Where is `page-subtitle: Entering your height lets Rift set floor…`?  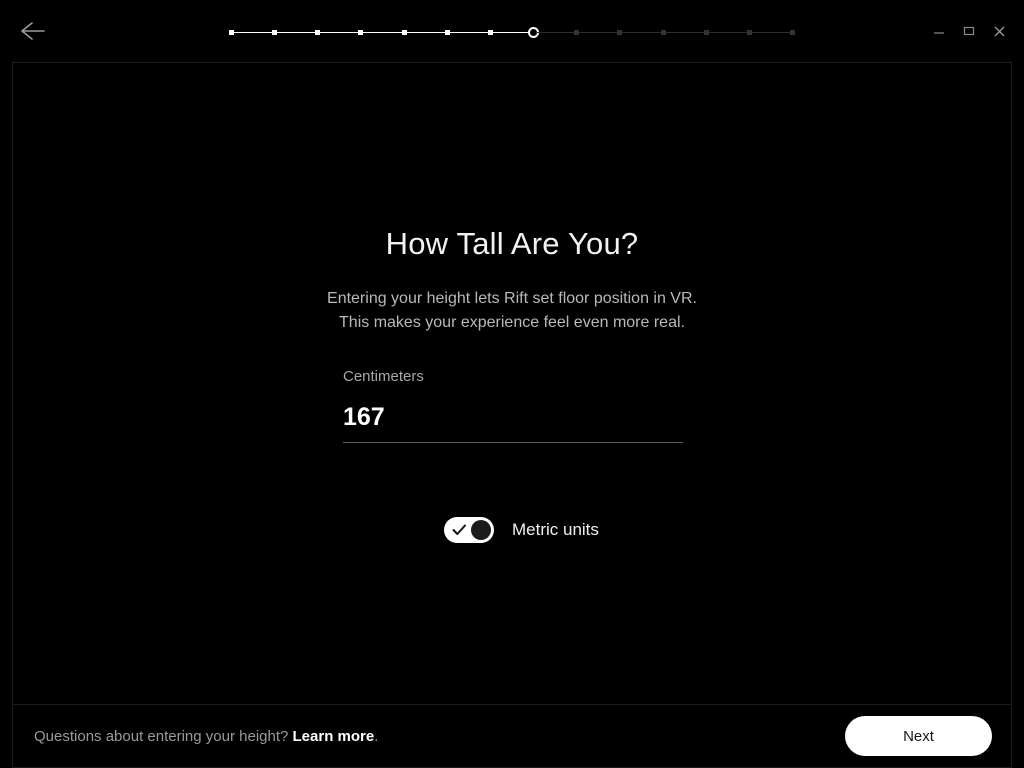
page-subtitle: Entering your height lets Rift set floor… is located at coordinates (512, 311).